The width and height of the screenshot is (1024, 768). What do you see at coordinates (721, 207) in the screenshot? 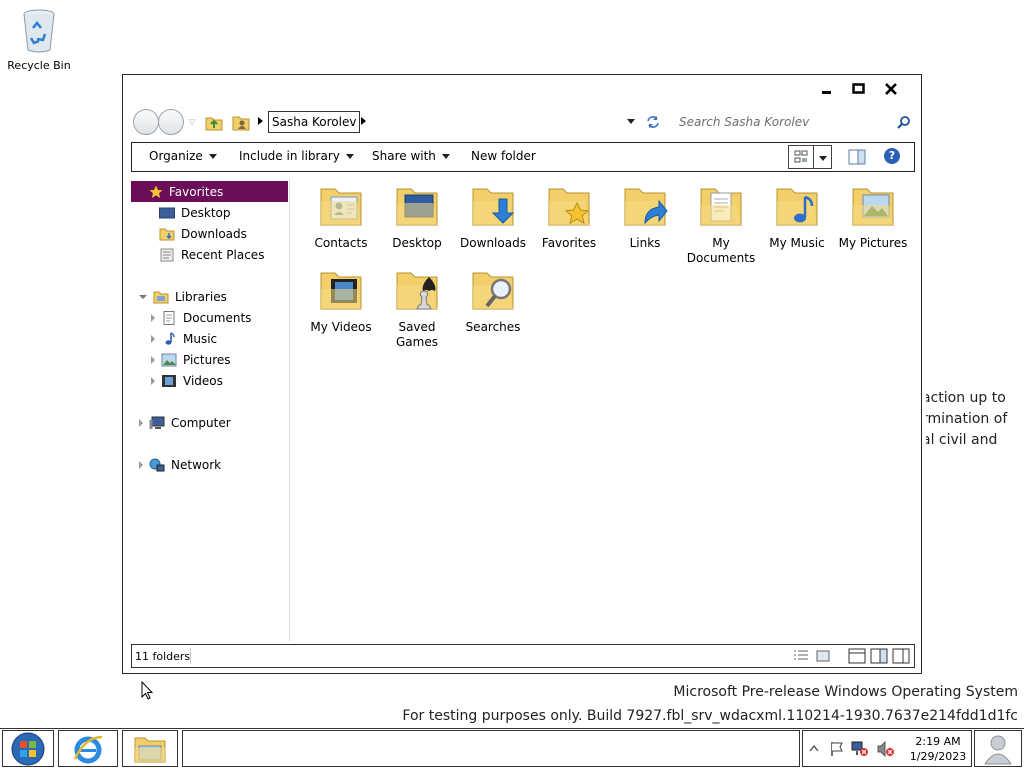
I see `my-documents-folder-icon` at bounding box center [721, 207].